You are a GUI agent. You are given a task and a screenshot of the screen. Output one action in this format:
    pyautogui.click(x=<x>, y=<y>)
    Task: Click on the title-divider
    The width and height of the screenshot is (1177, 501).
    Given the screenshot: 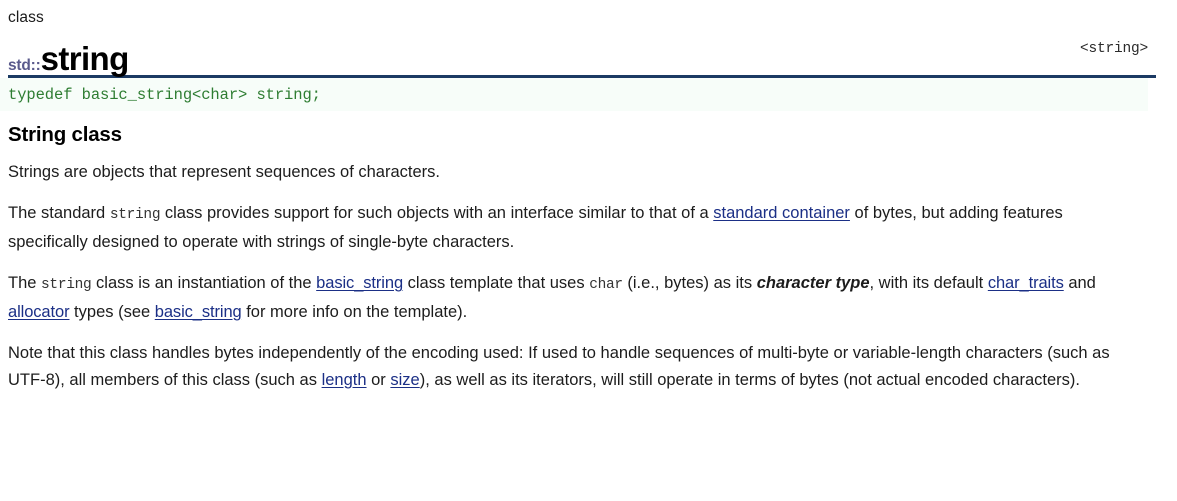 What is the action you would take?
    pyautogui.click(x=582, y=76)
    